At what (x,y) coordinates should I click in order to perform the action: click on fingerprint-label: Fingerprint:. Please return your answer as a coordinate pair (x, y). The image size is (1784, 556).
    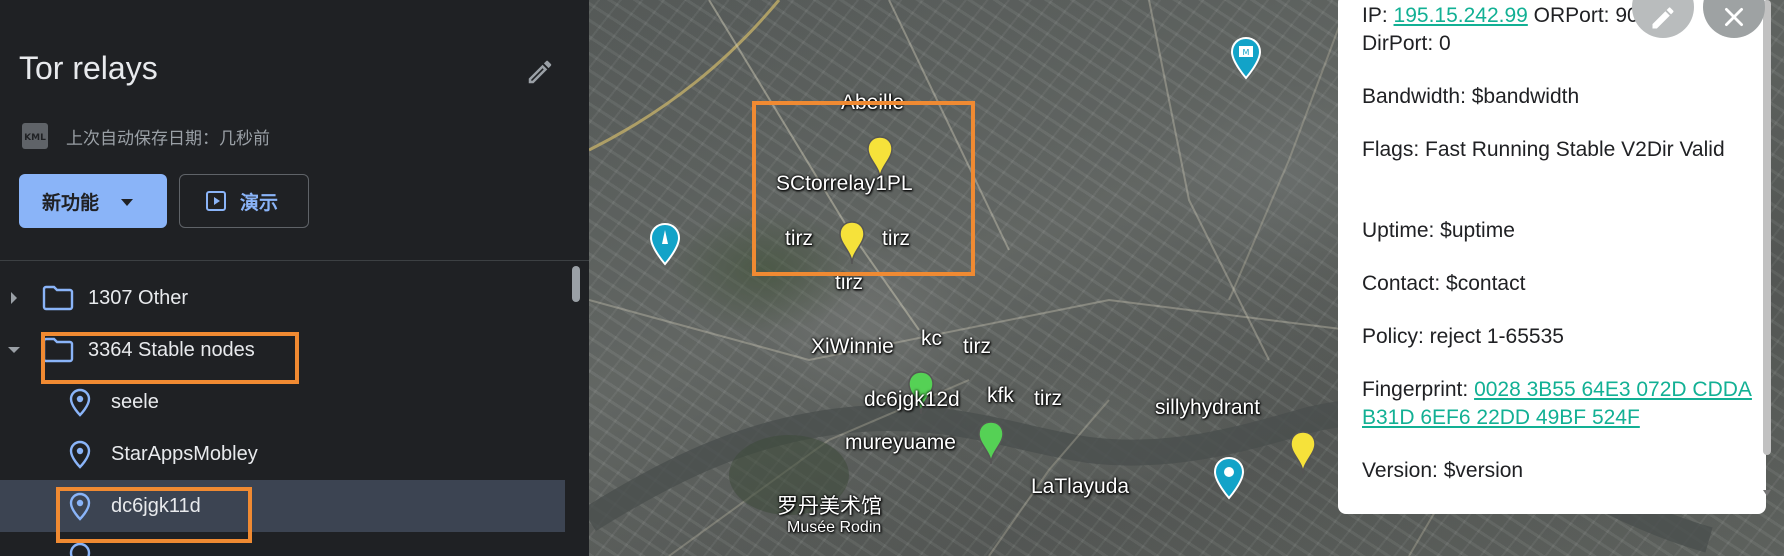
    Looking at the image, I should click on (1415, 389).